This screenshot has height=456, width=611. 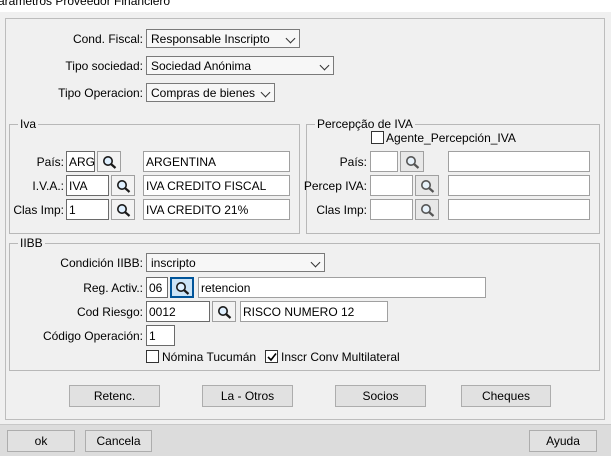 I want to click on percepcion-legend: Percepção de IVA, so click(x=365, y=124).